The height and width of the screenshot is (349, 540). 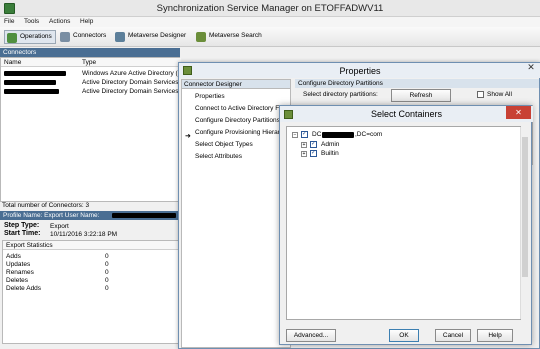 I want to click on tree-scrollbar, so click(x=524, y=223).